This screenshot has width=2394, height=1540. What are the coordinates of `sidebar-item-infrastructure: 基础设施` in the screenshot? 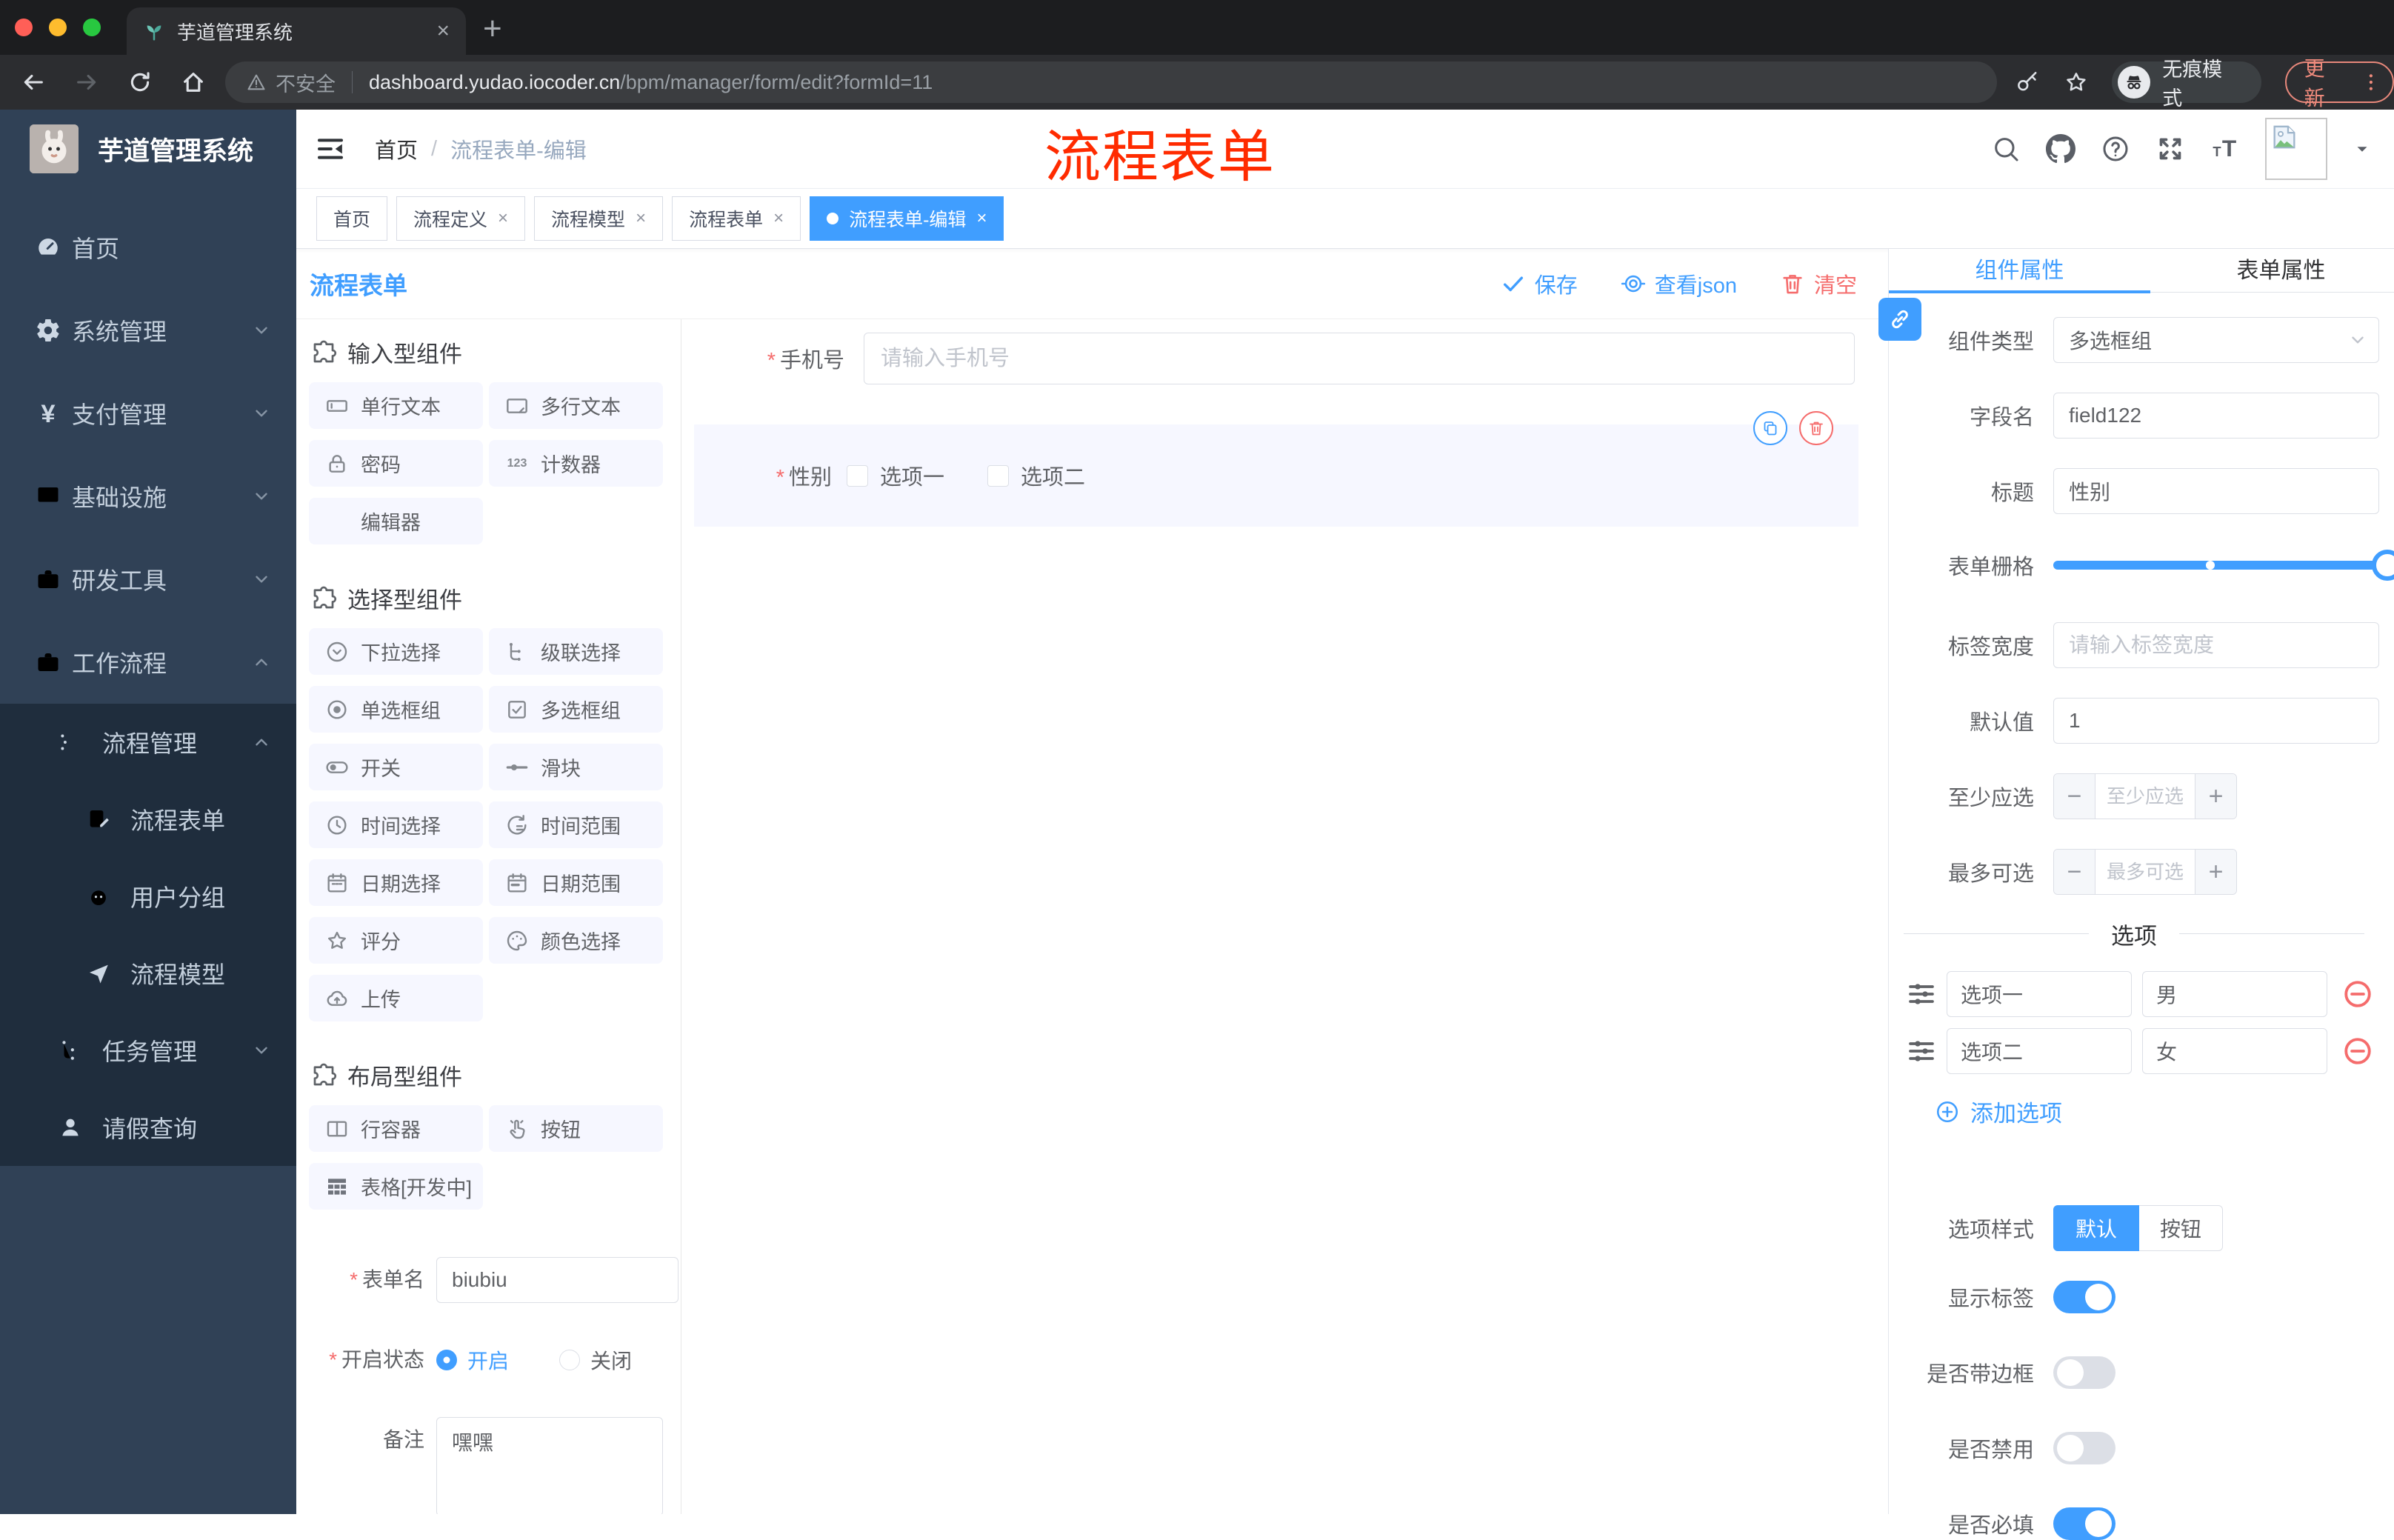 It's located at (148, 497).